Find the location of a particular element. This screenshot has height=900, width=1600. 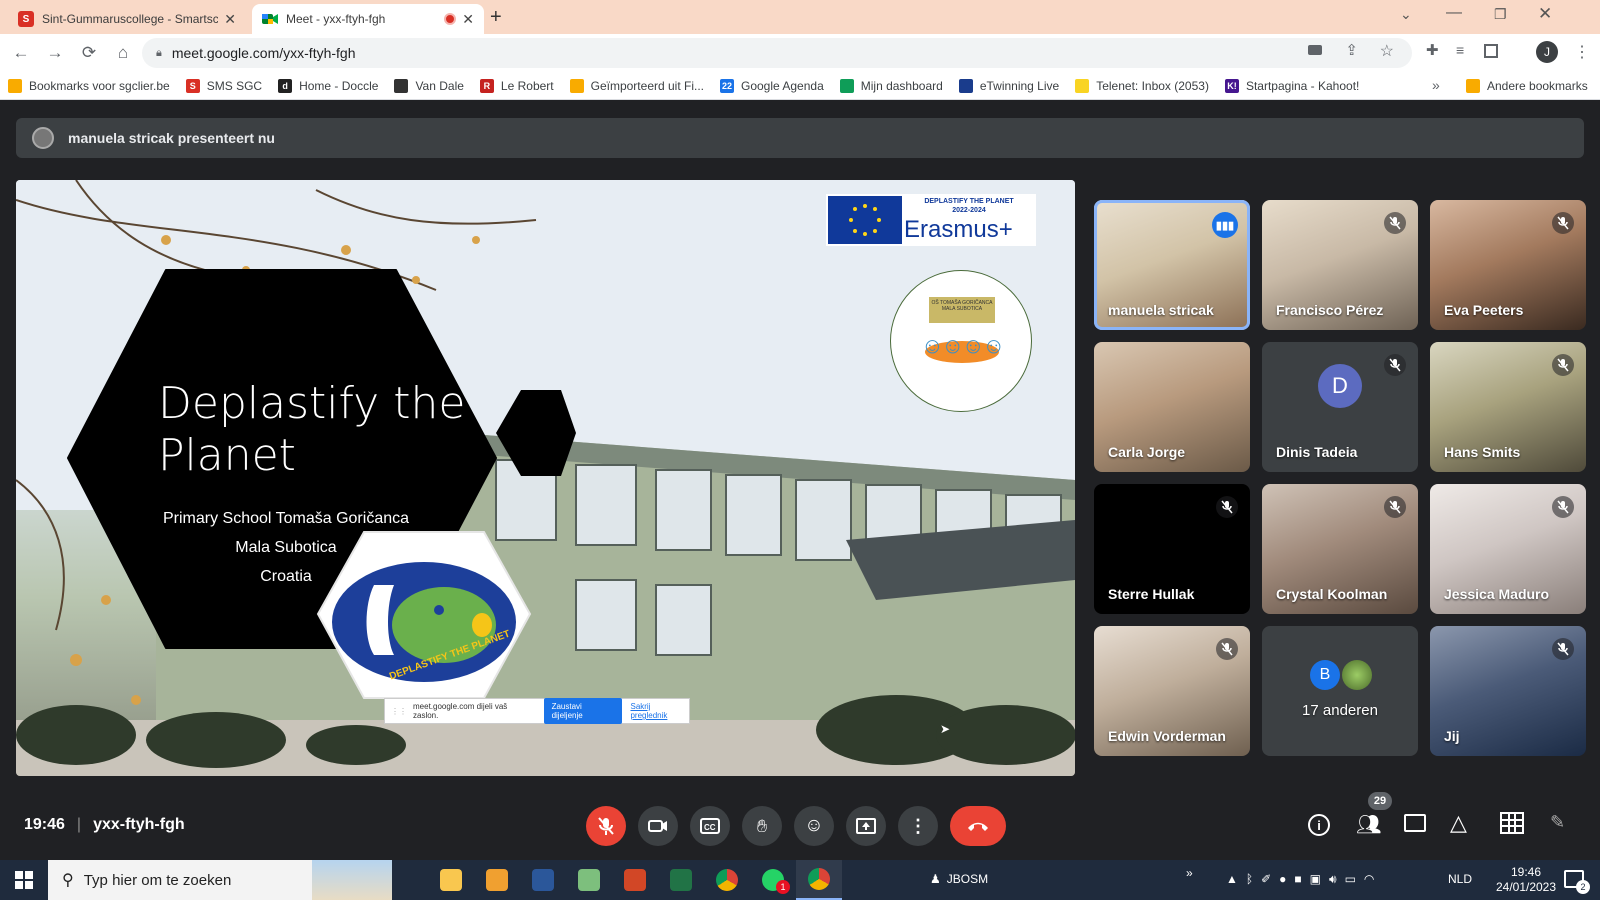

minimize-icon: — is located at coordinates (1454, 13).